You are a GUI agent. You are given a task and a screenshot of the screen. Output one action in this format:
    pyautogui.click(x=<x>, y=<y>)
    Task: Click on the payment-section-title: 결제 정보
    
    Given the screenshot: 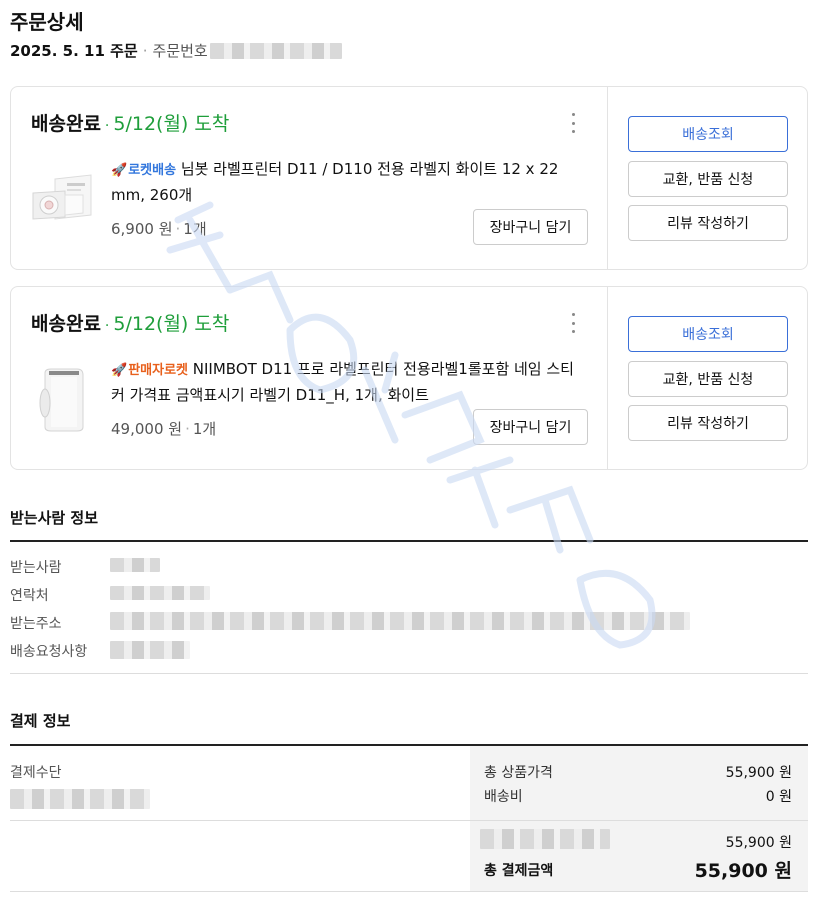 What is the action you would take?
    pyautogui.click(x=40, y=721)
    